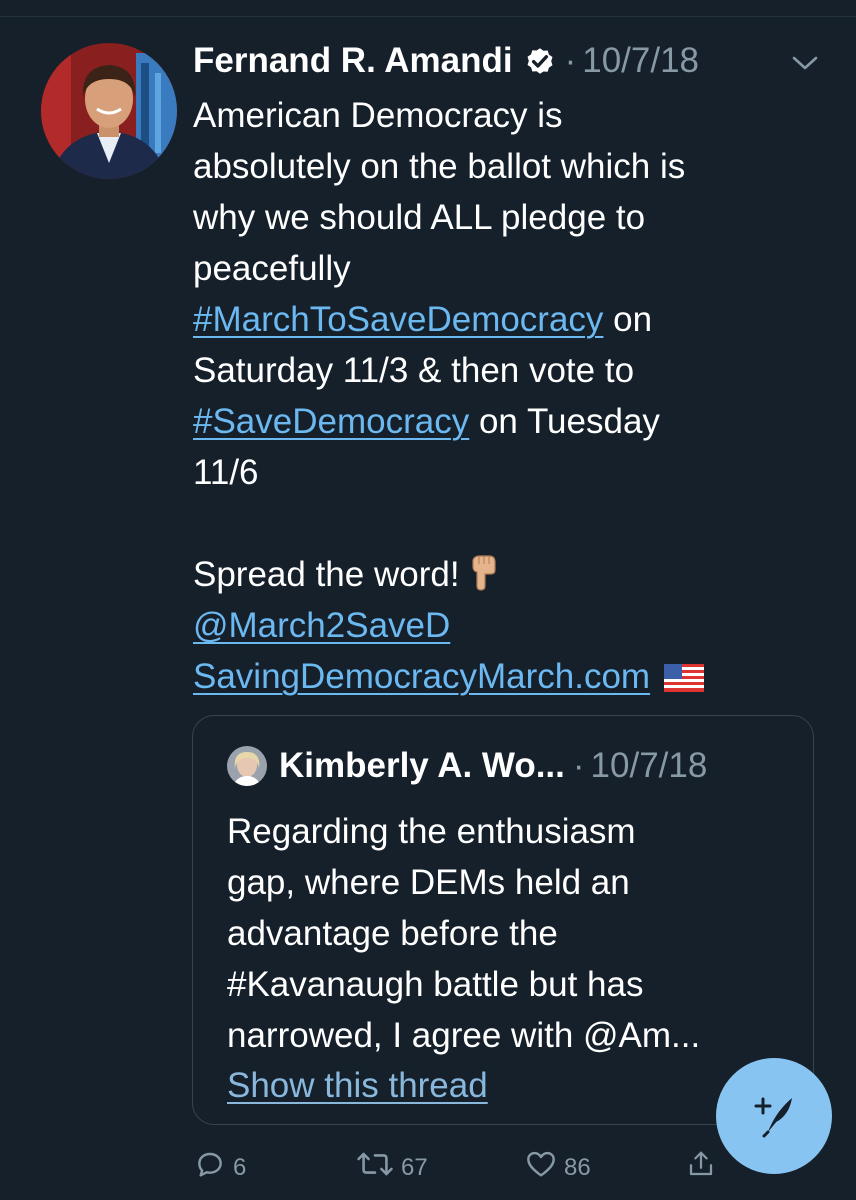 The image size is (856, 1200). Describe the element at coordinates (247, 766) in the screenshot. I see `quoted-author-avatar` at that location.